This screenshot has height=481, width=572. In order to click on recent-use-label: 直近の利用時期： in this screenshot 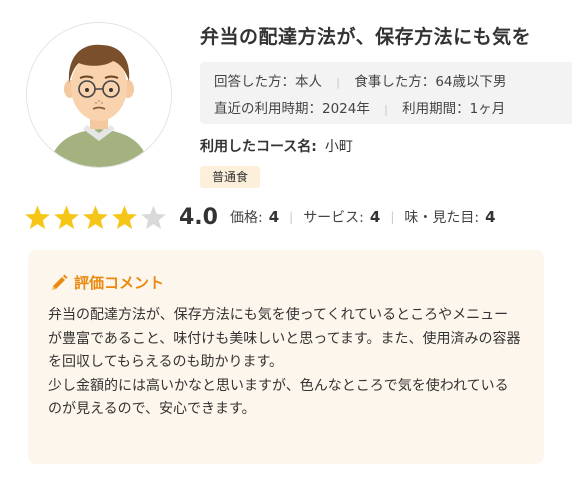, I will do `click(268, 109)`.